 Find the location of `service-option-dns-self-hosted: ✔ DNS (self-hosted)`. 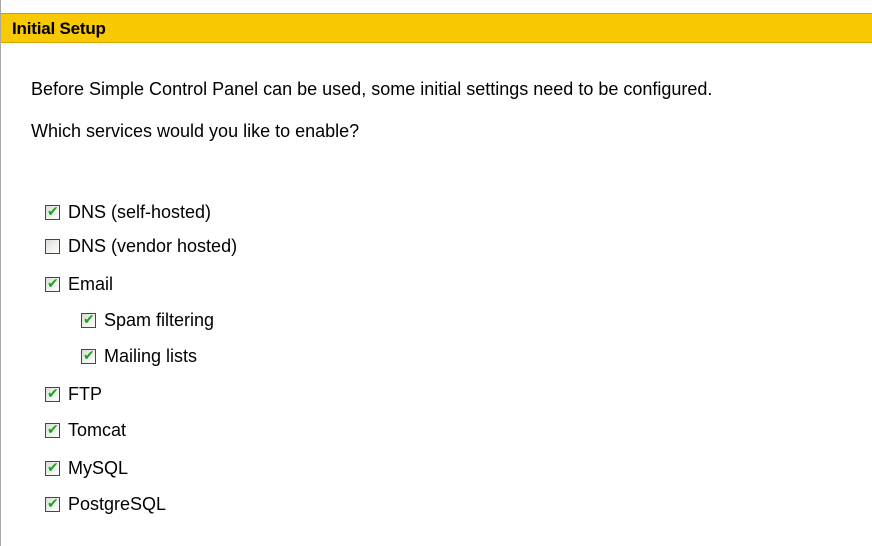

service-option-dns-self-hosted: ✔ DNS (self-hosted) is located at coordinates (128, 212).